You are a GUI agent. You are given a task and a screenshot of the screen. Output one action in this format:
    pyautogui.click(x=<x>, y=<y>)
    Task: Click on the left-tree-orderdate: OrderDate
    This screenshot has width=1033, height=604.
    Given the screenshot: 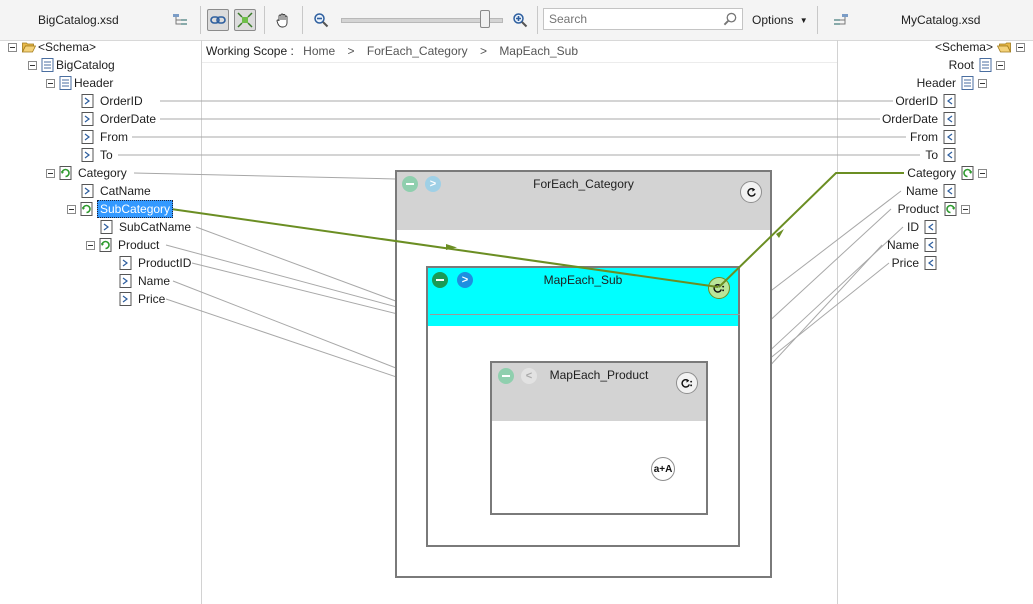 What is the action you would take?
    pyautogui.click(x=119, y=119)
    